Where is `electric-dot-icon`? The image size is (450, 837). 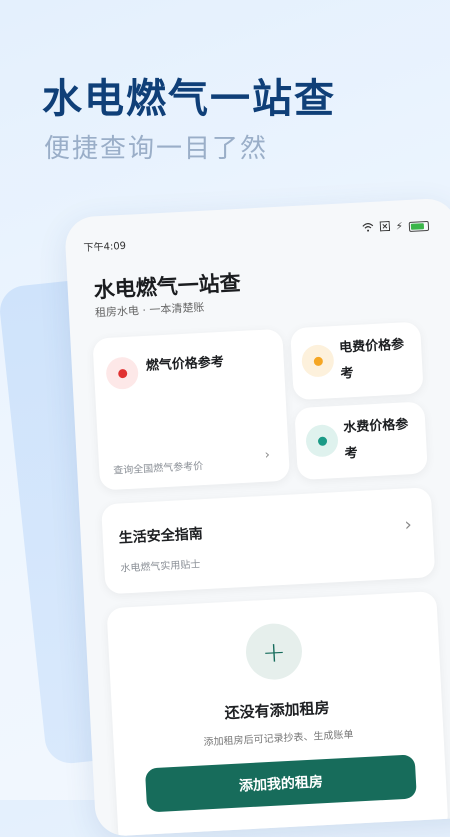 electric-dot-icon is located at coordinates (318, 361).